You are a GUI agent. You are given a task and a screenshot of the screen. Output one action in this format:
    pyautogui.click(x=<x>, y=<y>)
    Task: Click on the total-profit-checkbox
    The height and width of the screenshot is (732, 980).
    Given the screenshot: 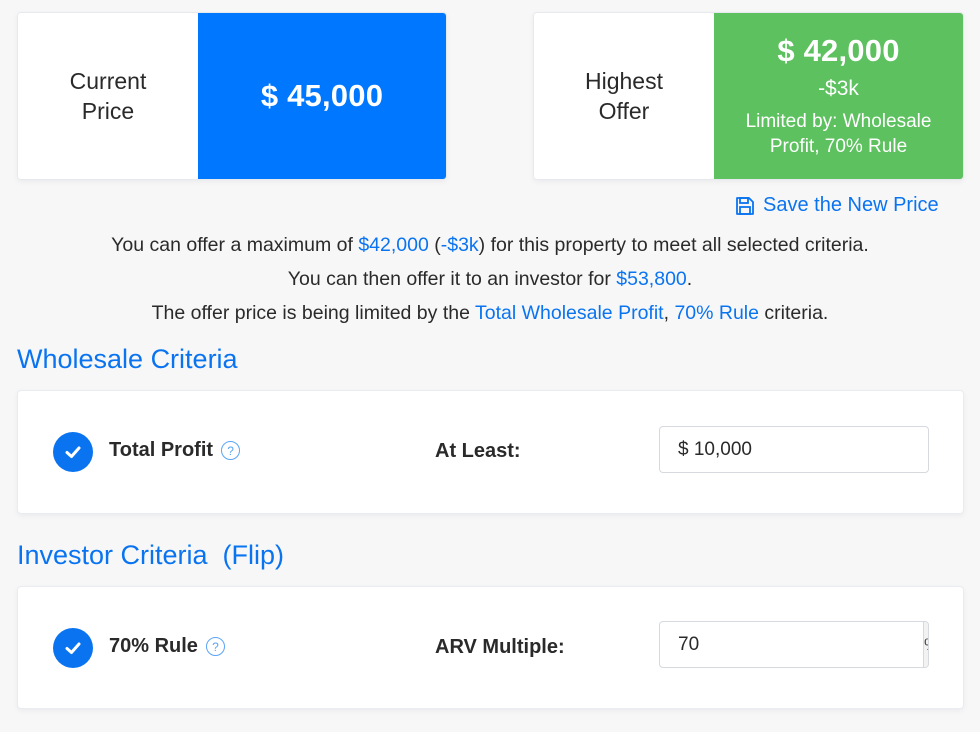 What is the action you would take?
    pyautogui.click(x=73, y=452)
    